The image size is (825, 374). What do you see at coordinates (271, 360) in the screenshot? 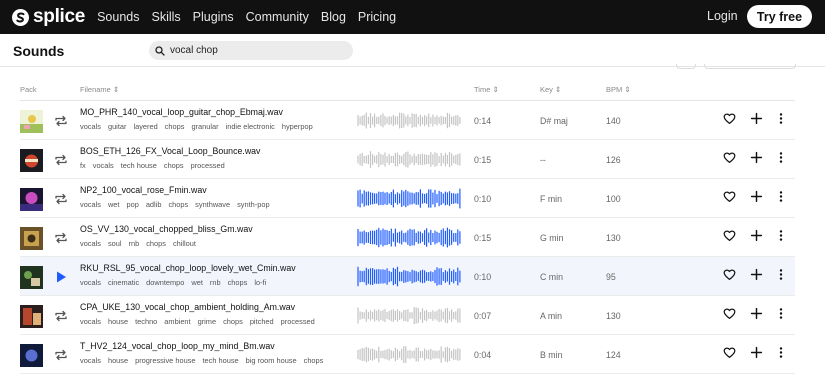
I see `tag: big room house` at bounding box center [271, 360].